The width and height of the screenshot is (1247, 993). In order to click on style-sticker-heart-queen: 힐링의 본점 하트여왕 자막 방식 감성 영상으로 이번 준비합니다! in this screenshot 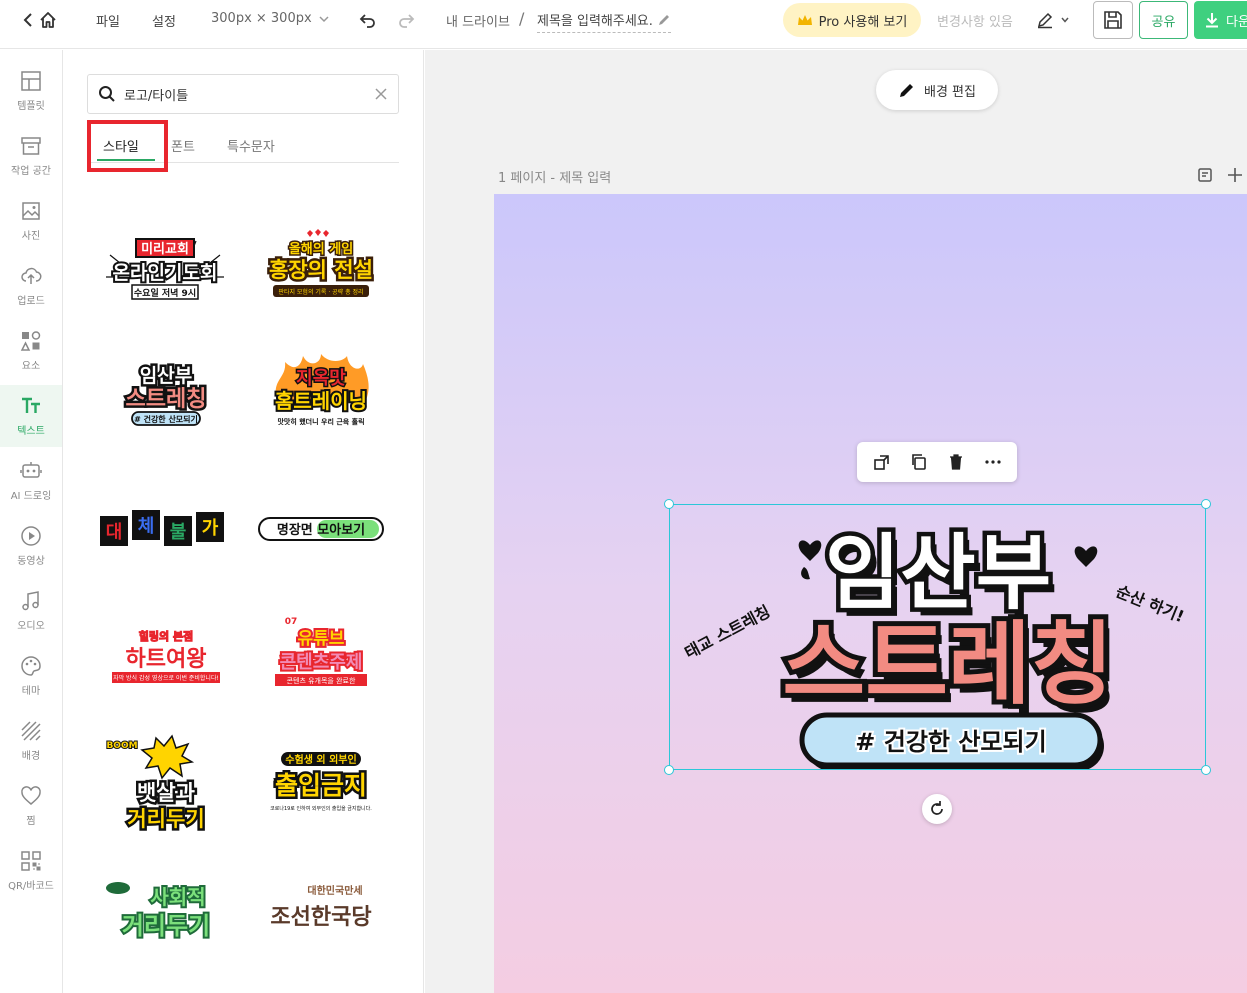, I will do `click(166, 660)`.